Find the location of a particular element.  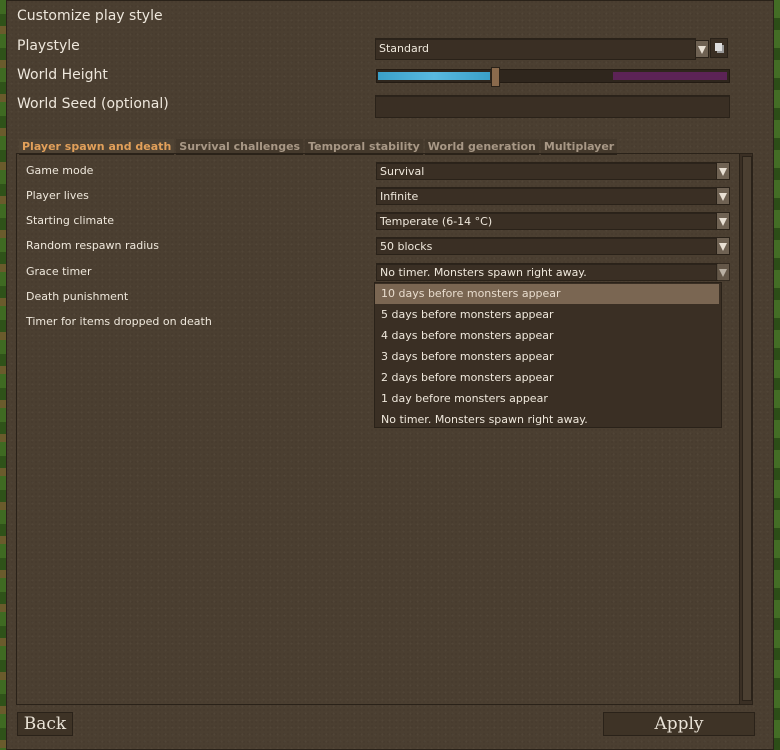

game-mode-select: Survival is located at coordinates (547, 171).